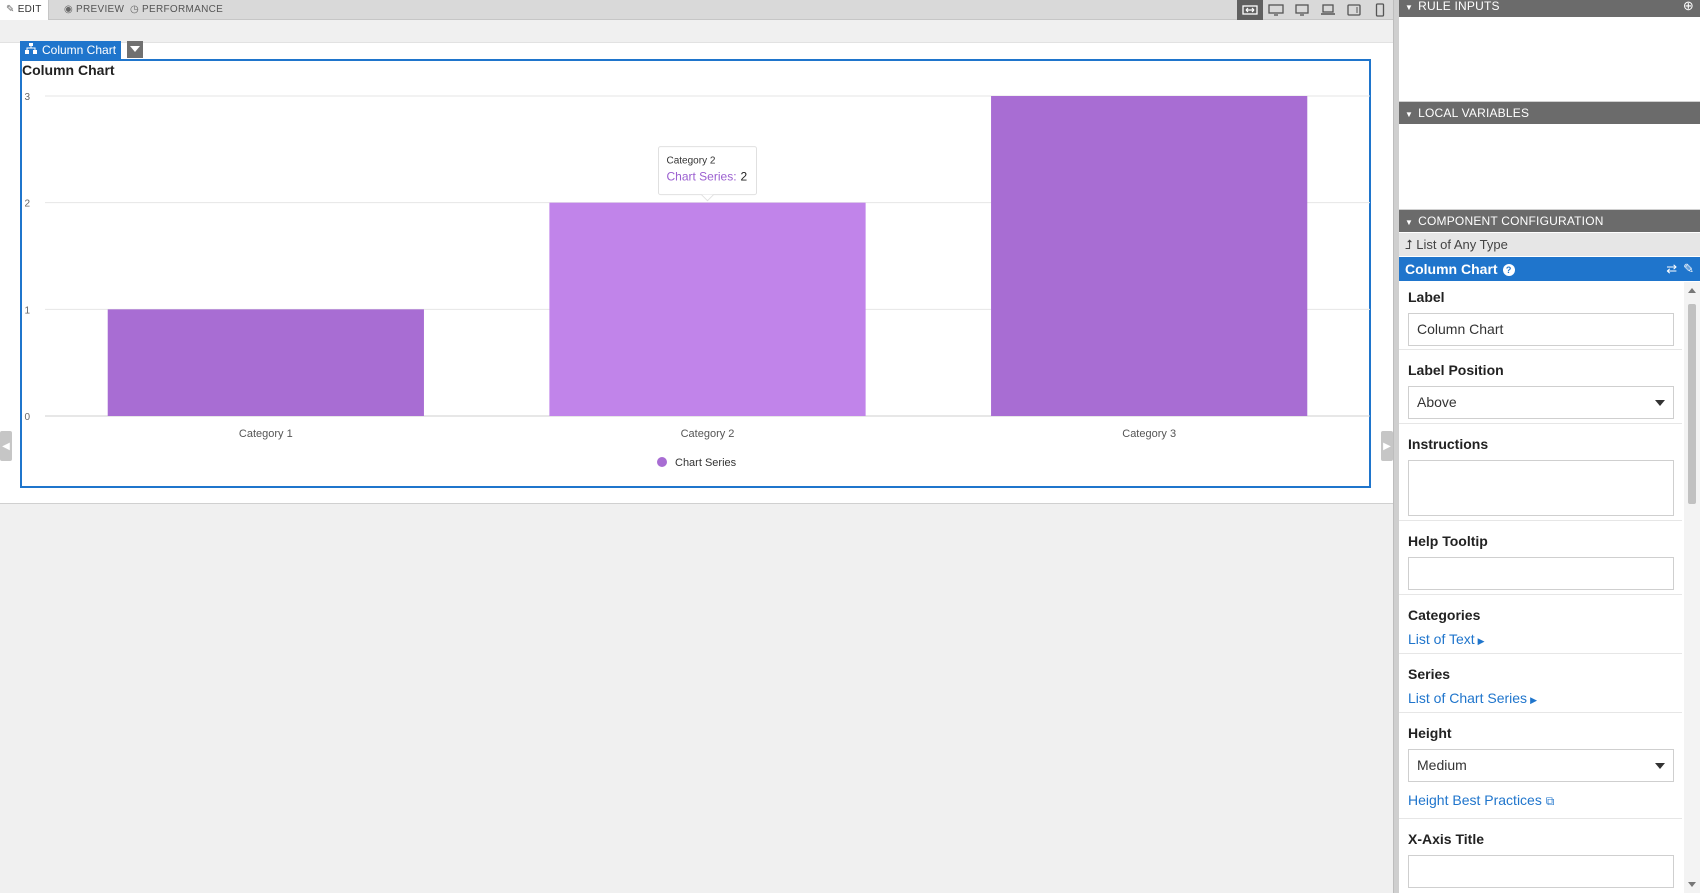  I want to click on prop-categories: Categories List of Text ▶, so click(1540, 624).